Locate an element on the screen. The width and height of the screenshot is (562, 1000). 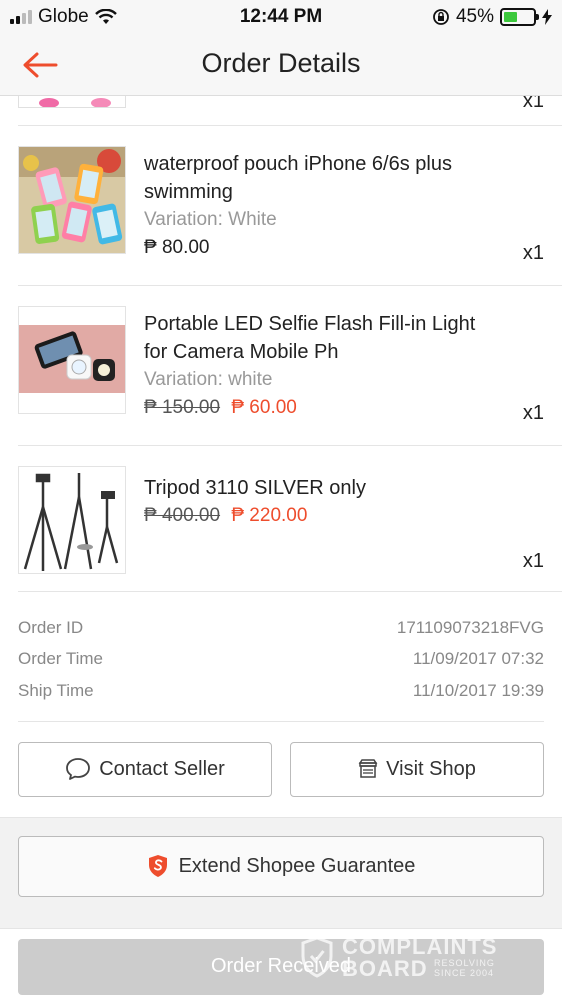
item-variation: Variation: White is located at coordinates (210, 219).